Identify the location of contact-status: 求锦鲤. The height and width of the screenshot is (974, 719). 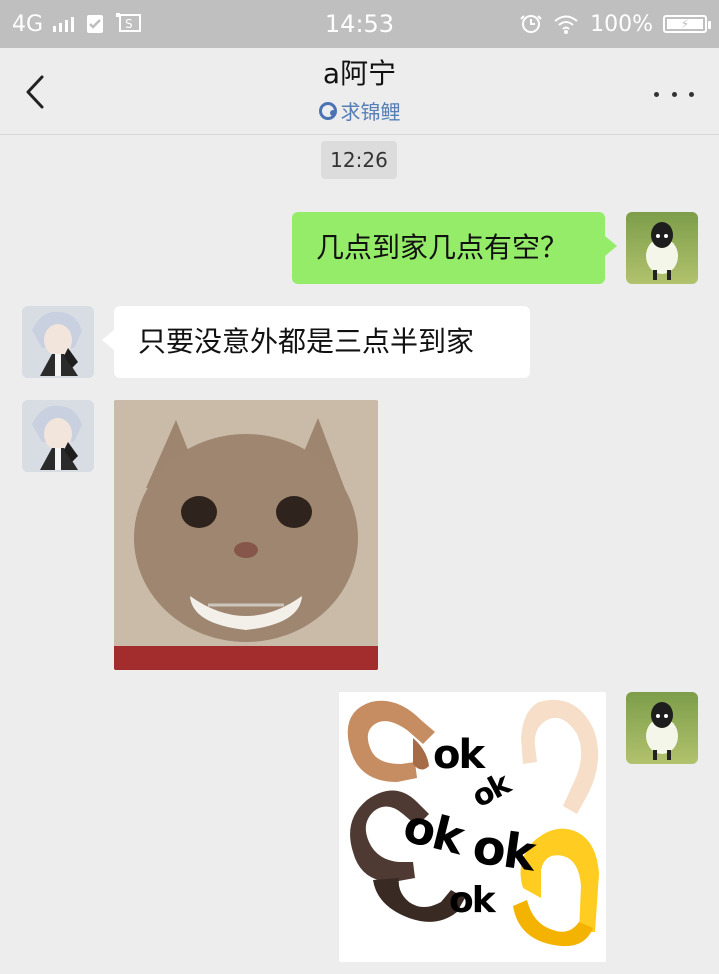
(359, 110).